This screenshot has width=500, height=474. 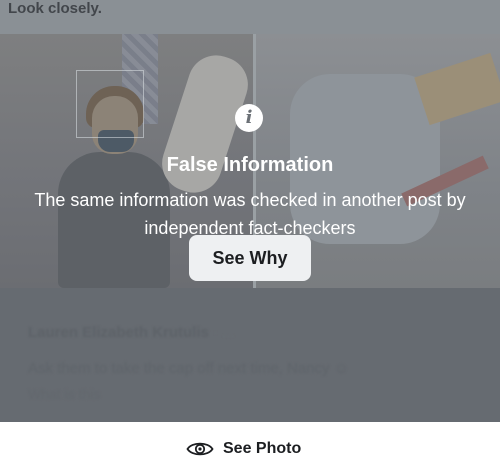 I want to click on info-icon: i, so click(x=249, y=118).